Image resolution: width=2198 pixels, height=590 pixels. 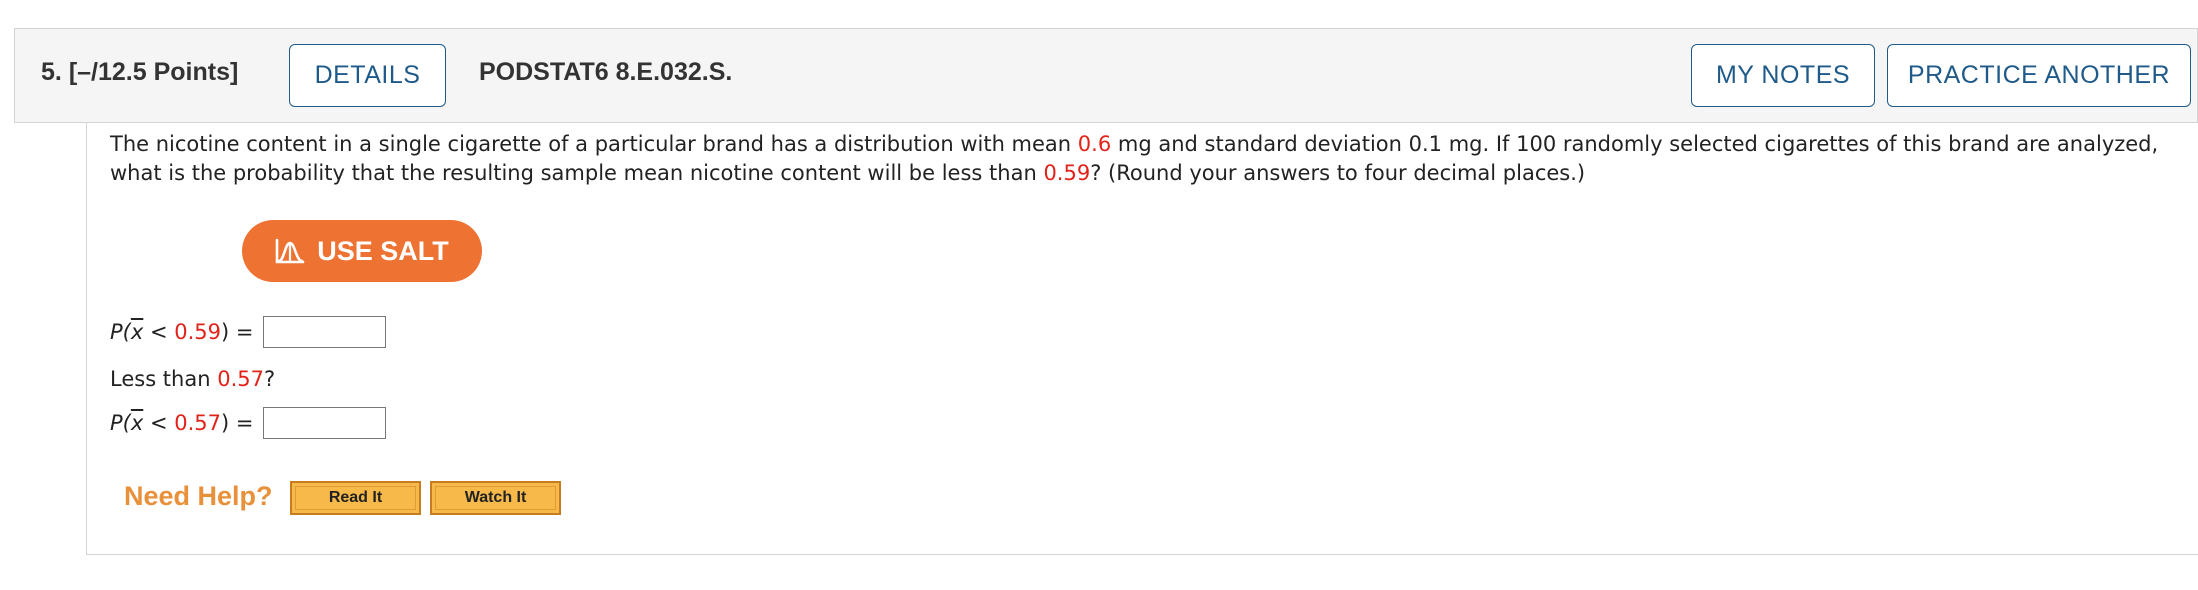 I want to click on answer-row-1: P(x < 0.59) =, so click(x=248, y=332).